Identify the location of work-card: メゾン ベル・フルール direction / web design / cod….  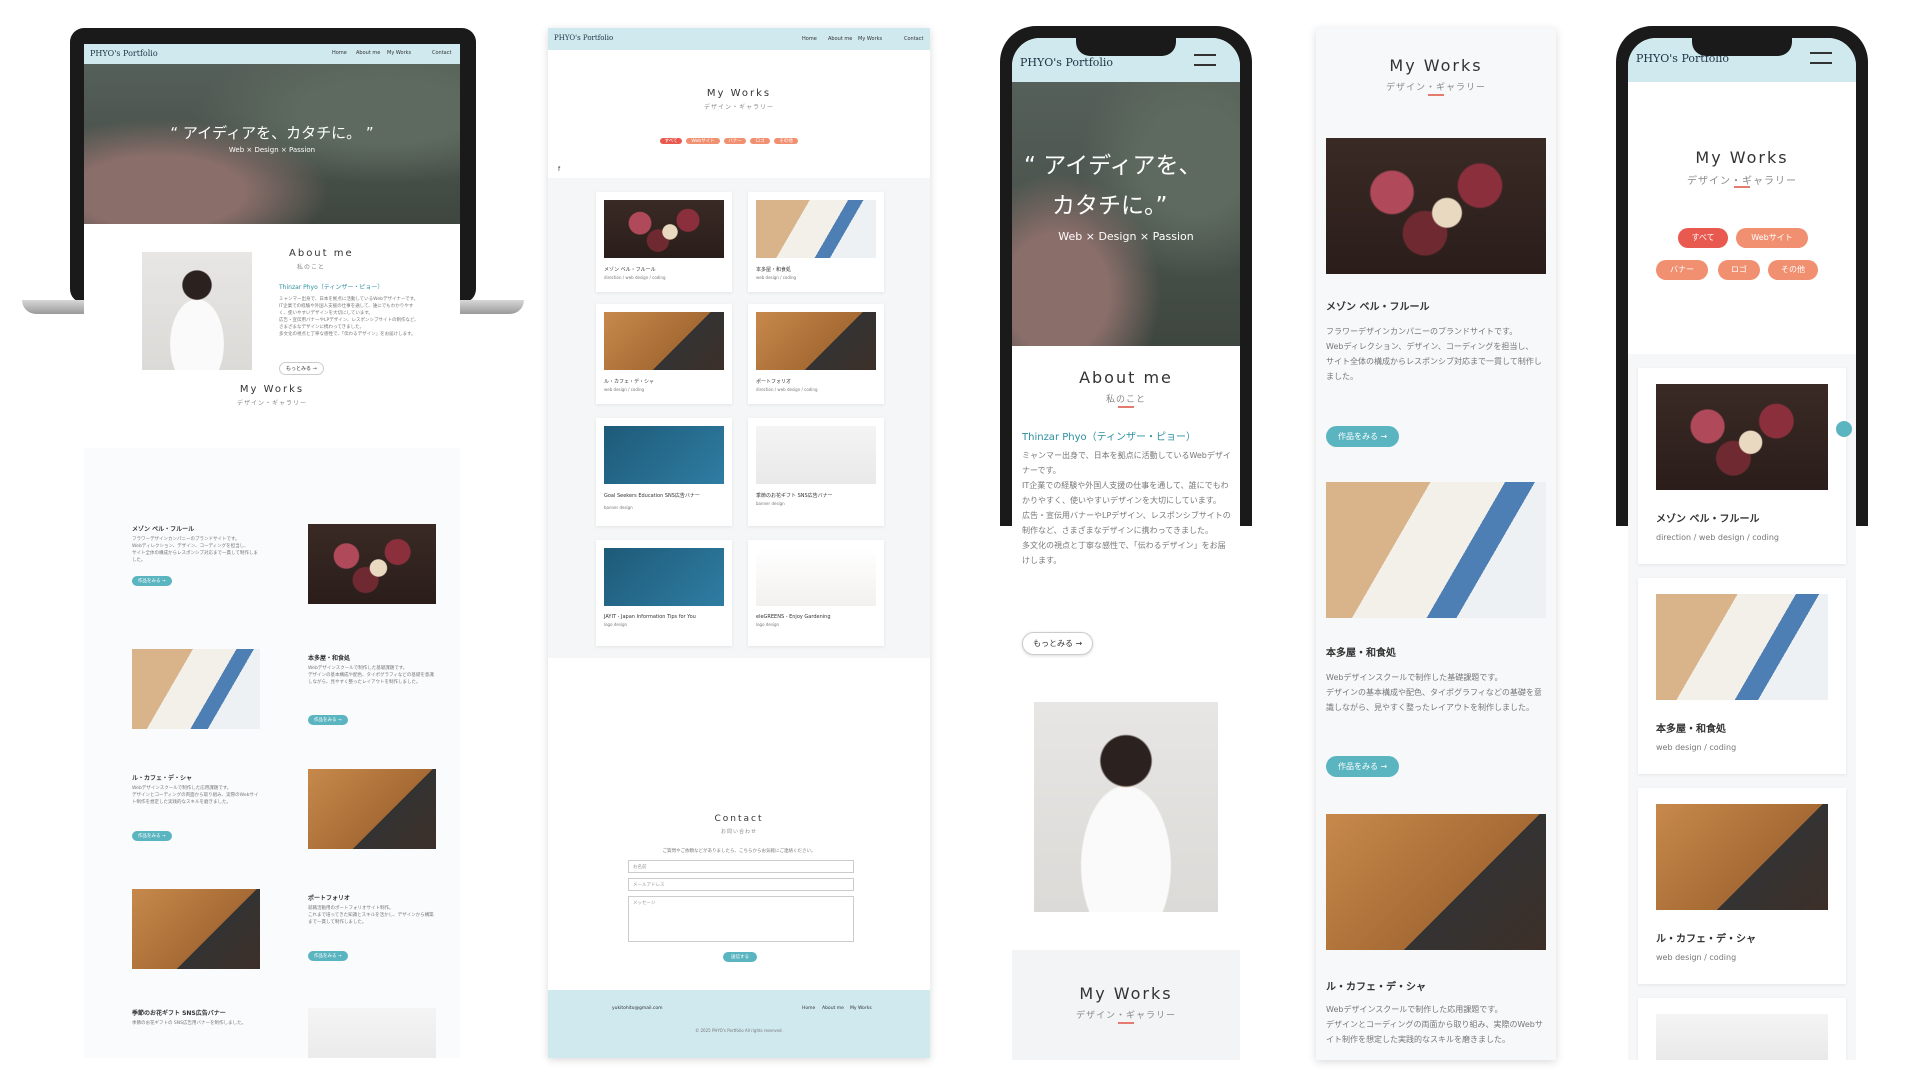
(1742, 466).